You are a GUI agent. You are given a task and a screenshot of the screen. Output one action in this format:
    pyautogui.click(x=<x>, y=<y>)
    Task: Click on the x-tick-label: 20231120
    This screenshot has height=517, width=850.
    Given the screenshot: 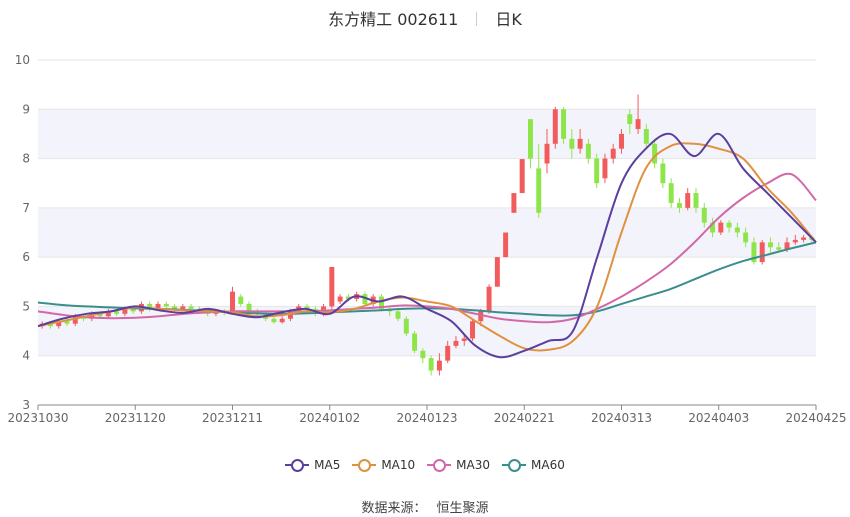 What is the action you would take?
    pyautogui.click(x=135, y=418)
    